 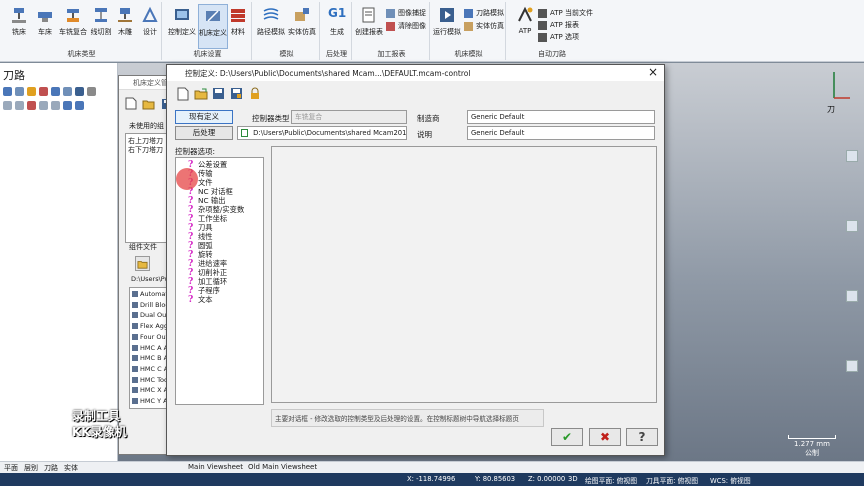 I want to click on mill-turn-button: 车铣复合, so click(x=73, y=21).